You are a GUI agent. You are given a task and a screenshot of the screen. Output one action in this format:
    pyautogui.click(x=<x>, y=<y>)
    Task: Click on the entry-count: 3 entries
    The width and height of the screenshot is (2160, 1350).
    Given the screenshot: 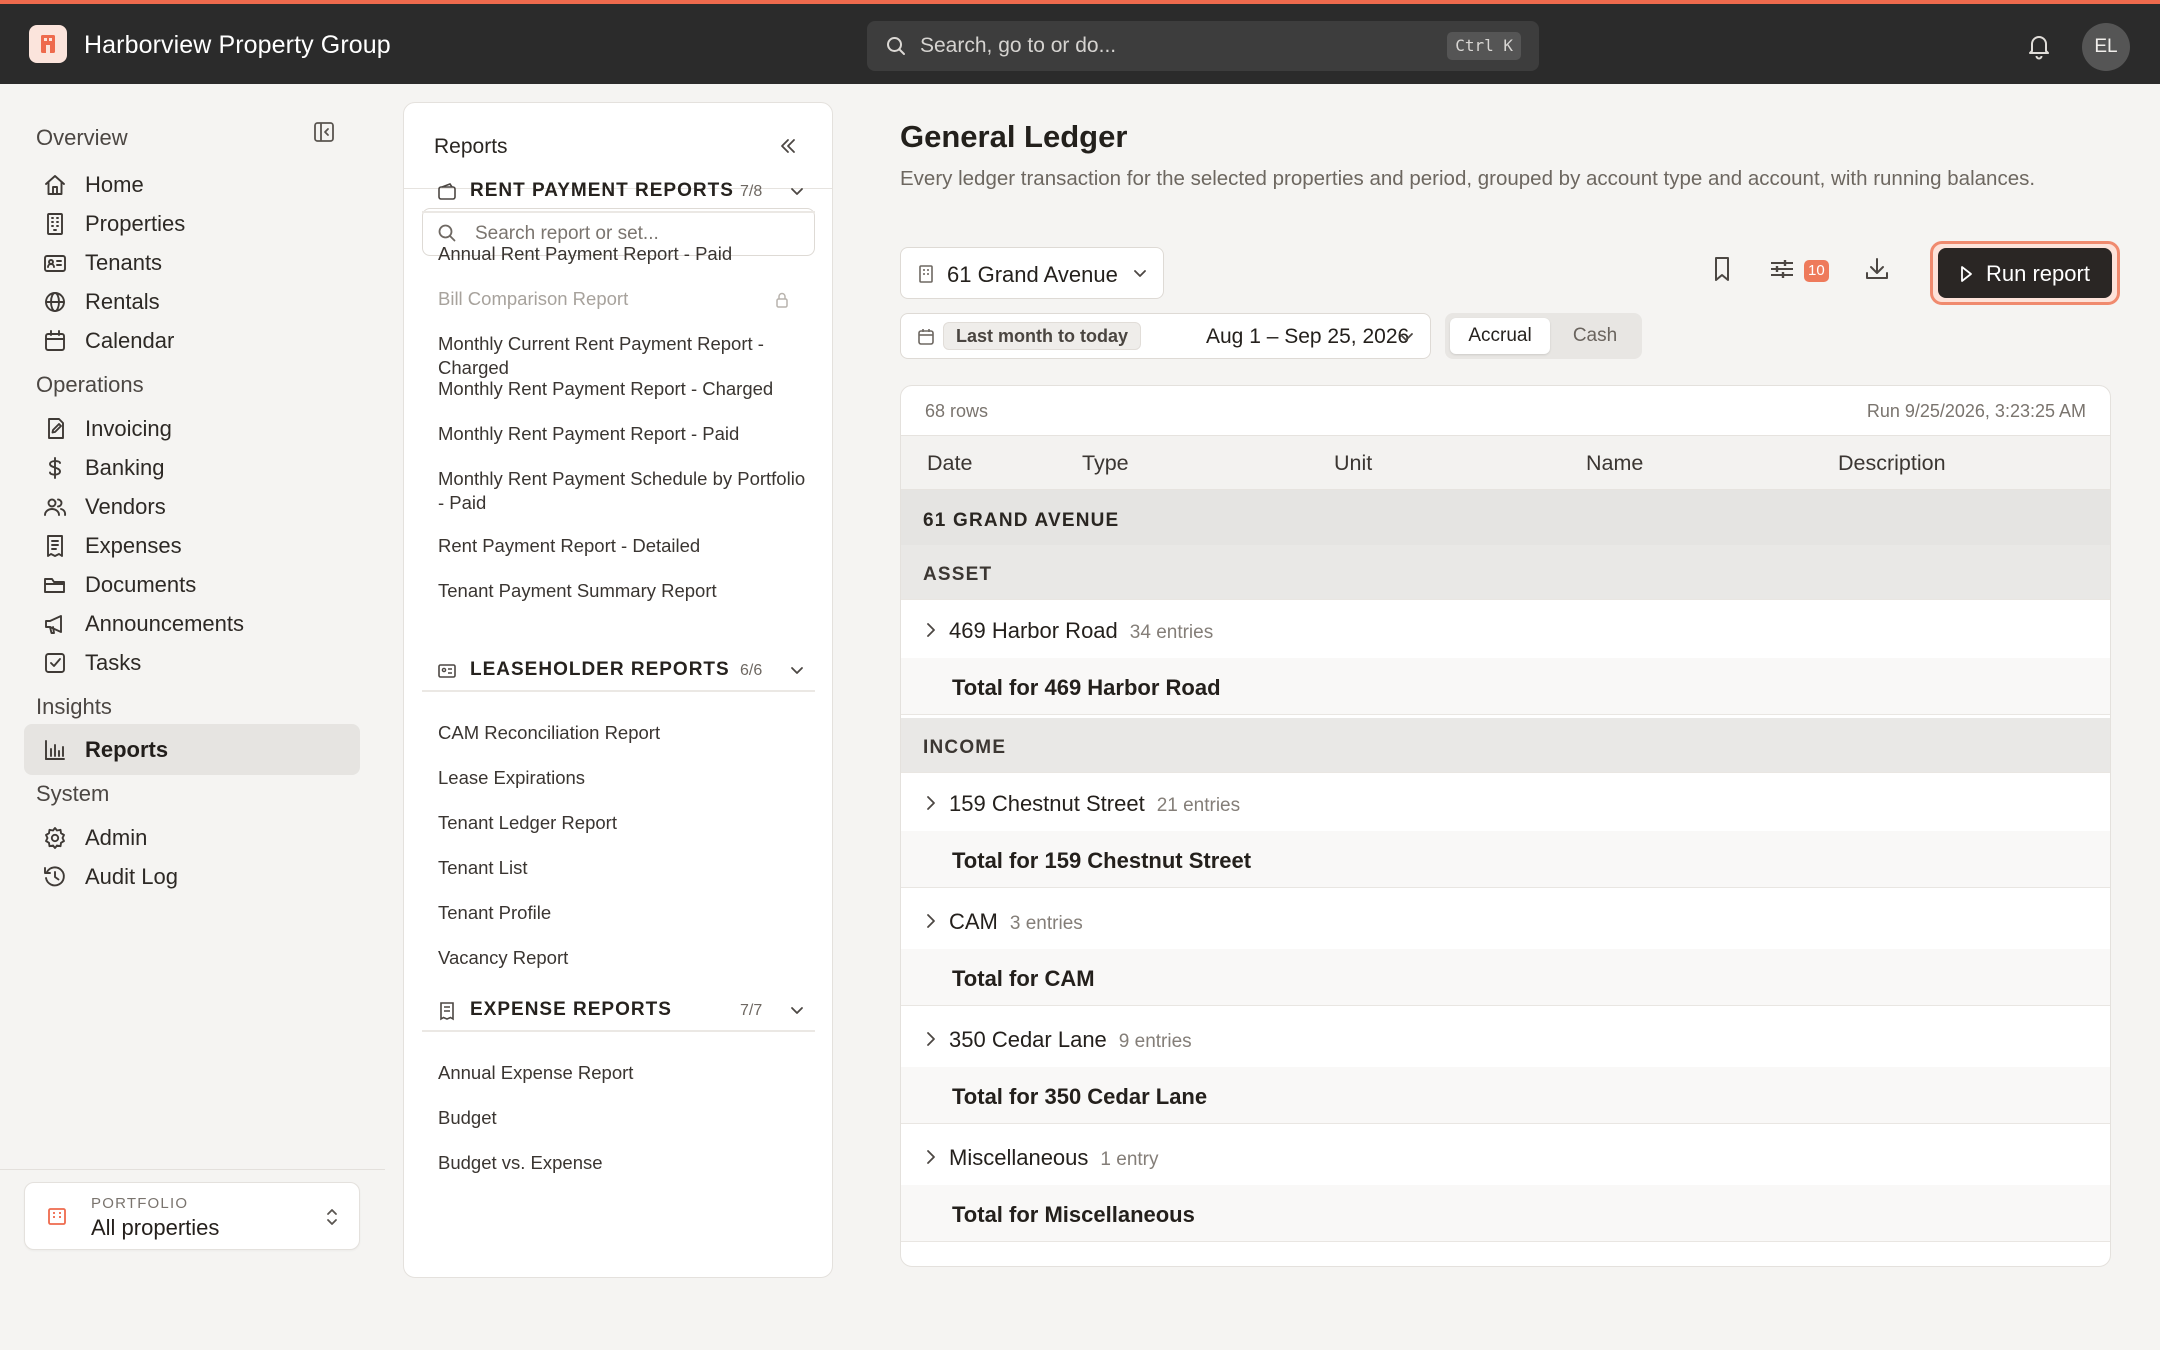 What is the action you would take?
    pyautogui.click(x=1046, y=923)
    